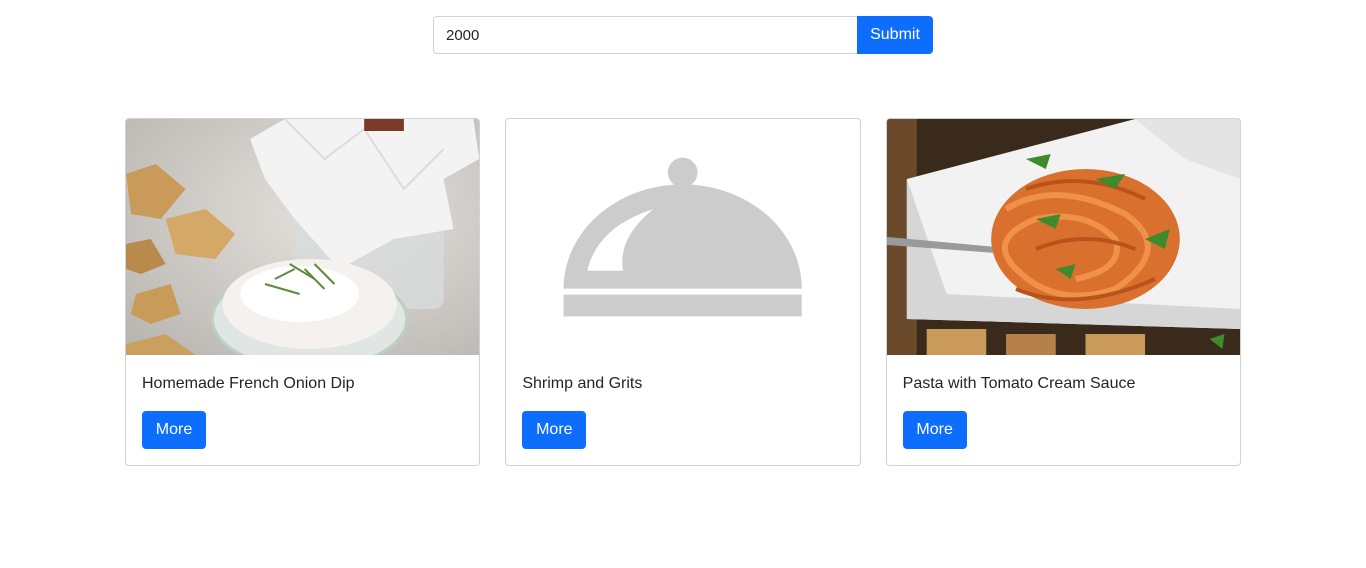  Describe the element at coordinates (582, 383) in the screenshot. I see `recipe-title: Shrimp and Grits` at that location.